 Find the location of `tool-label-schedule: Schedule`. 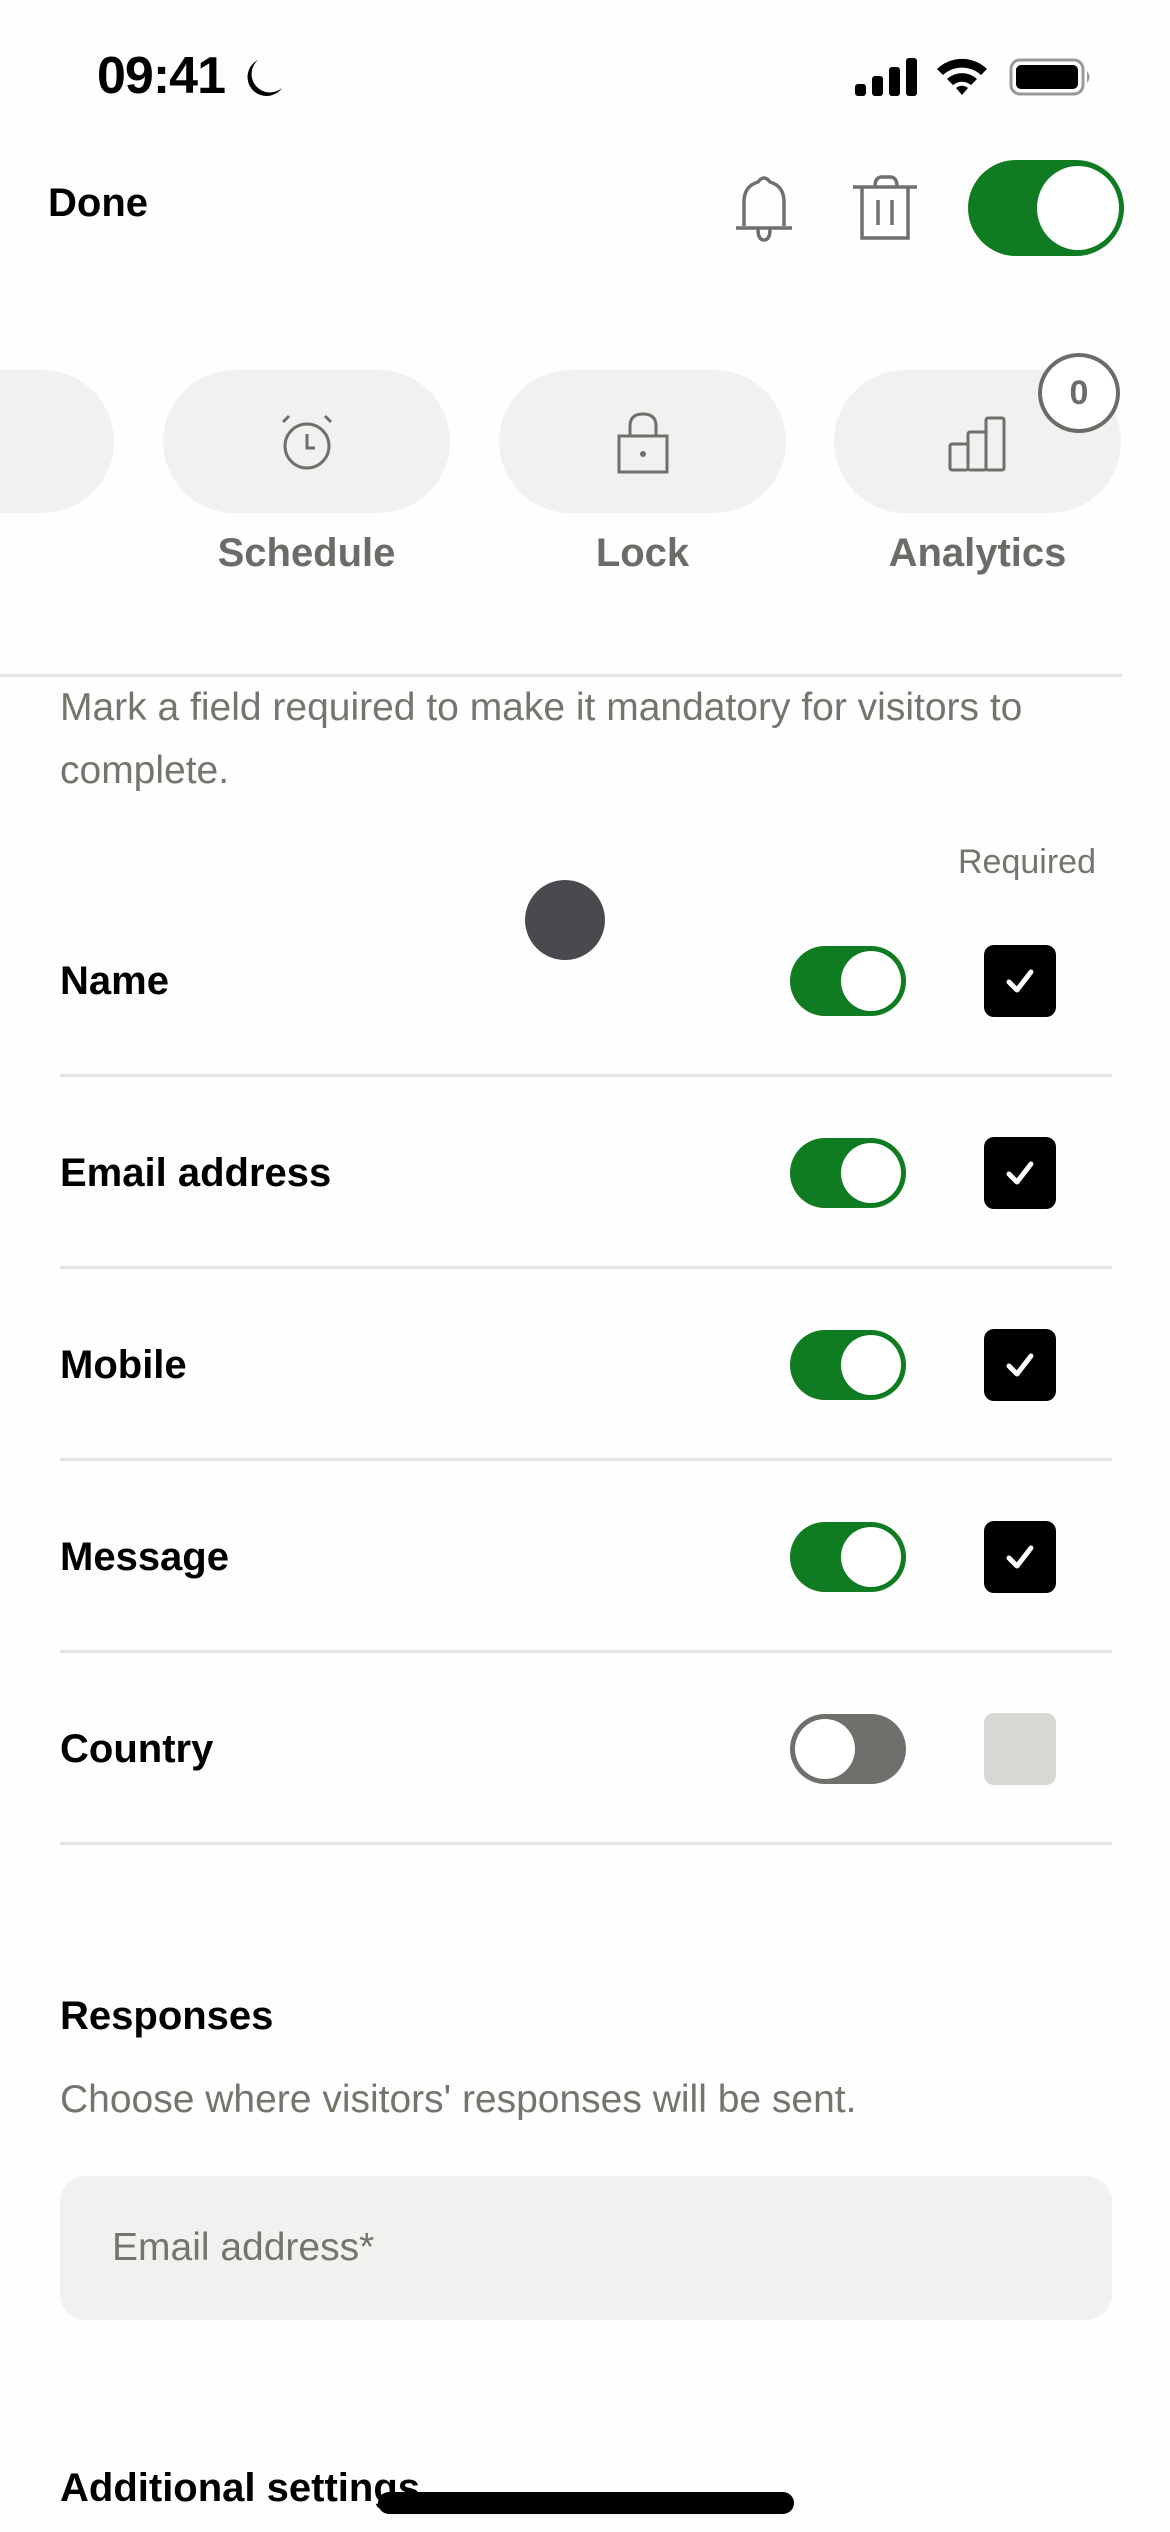

tool-label-schedule: Schedule is located at coordinates (306, 553).